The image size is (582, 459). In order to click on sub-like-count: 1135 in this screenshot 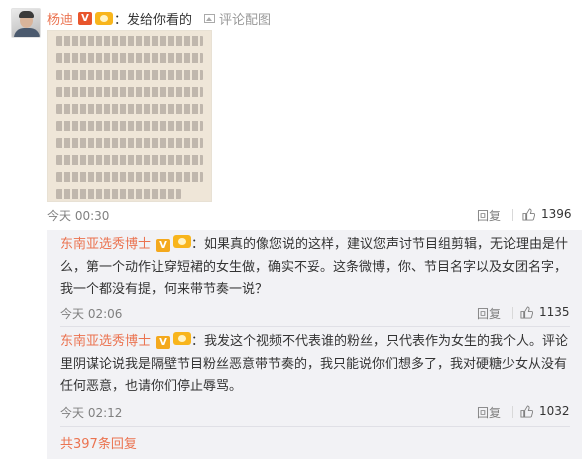, I will do `click(554, 312)`.